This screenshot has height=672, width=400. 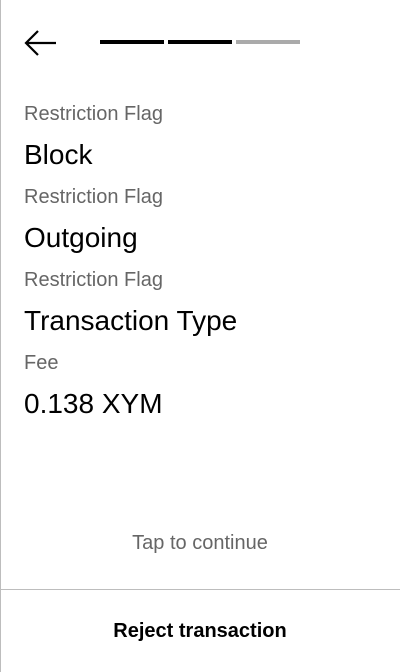 I want to click on arrow-left-icon, so click(x=40, y=43).